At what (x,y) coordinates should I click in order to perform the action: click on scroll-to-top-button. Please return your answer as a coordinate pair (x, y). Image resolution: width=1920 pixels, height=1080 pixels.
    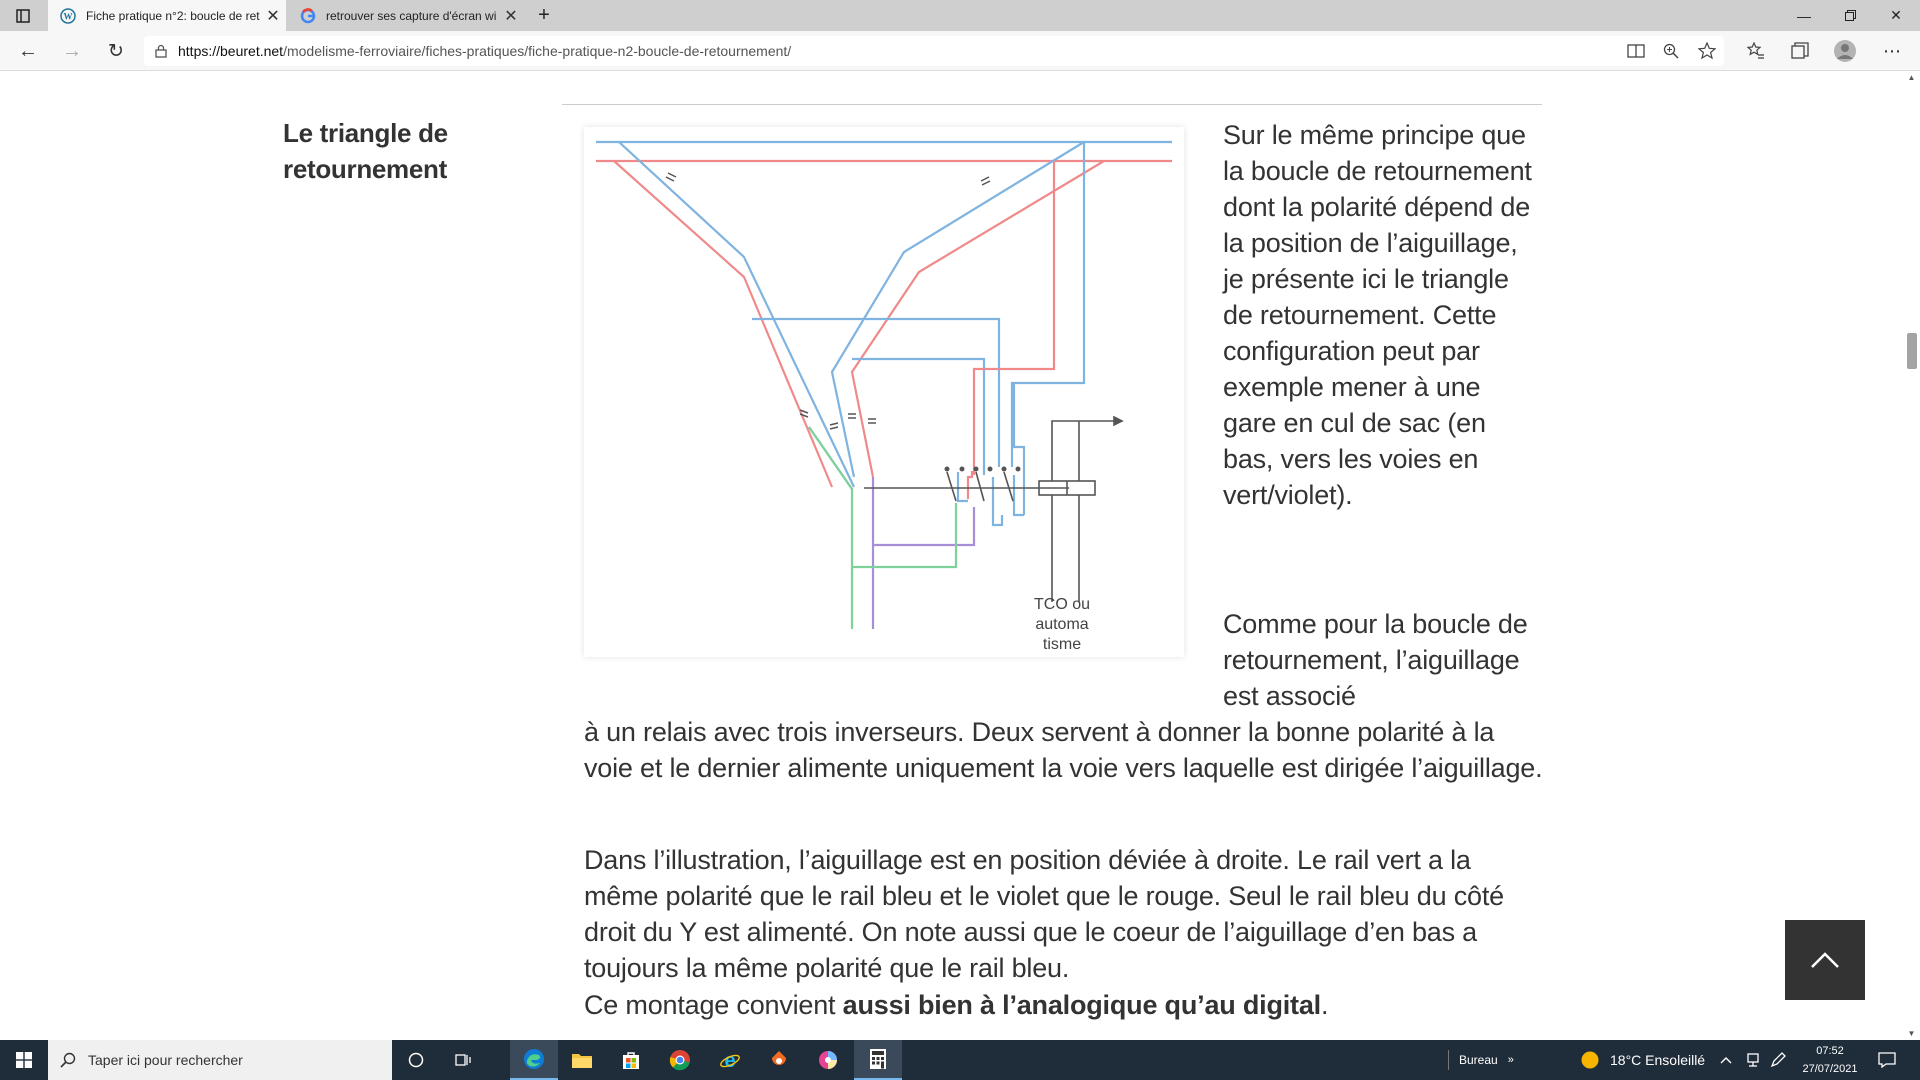
    Looking at the image, I should click on (1825, 960).